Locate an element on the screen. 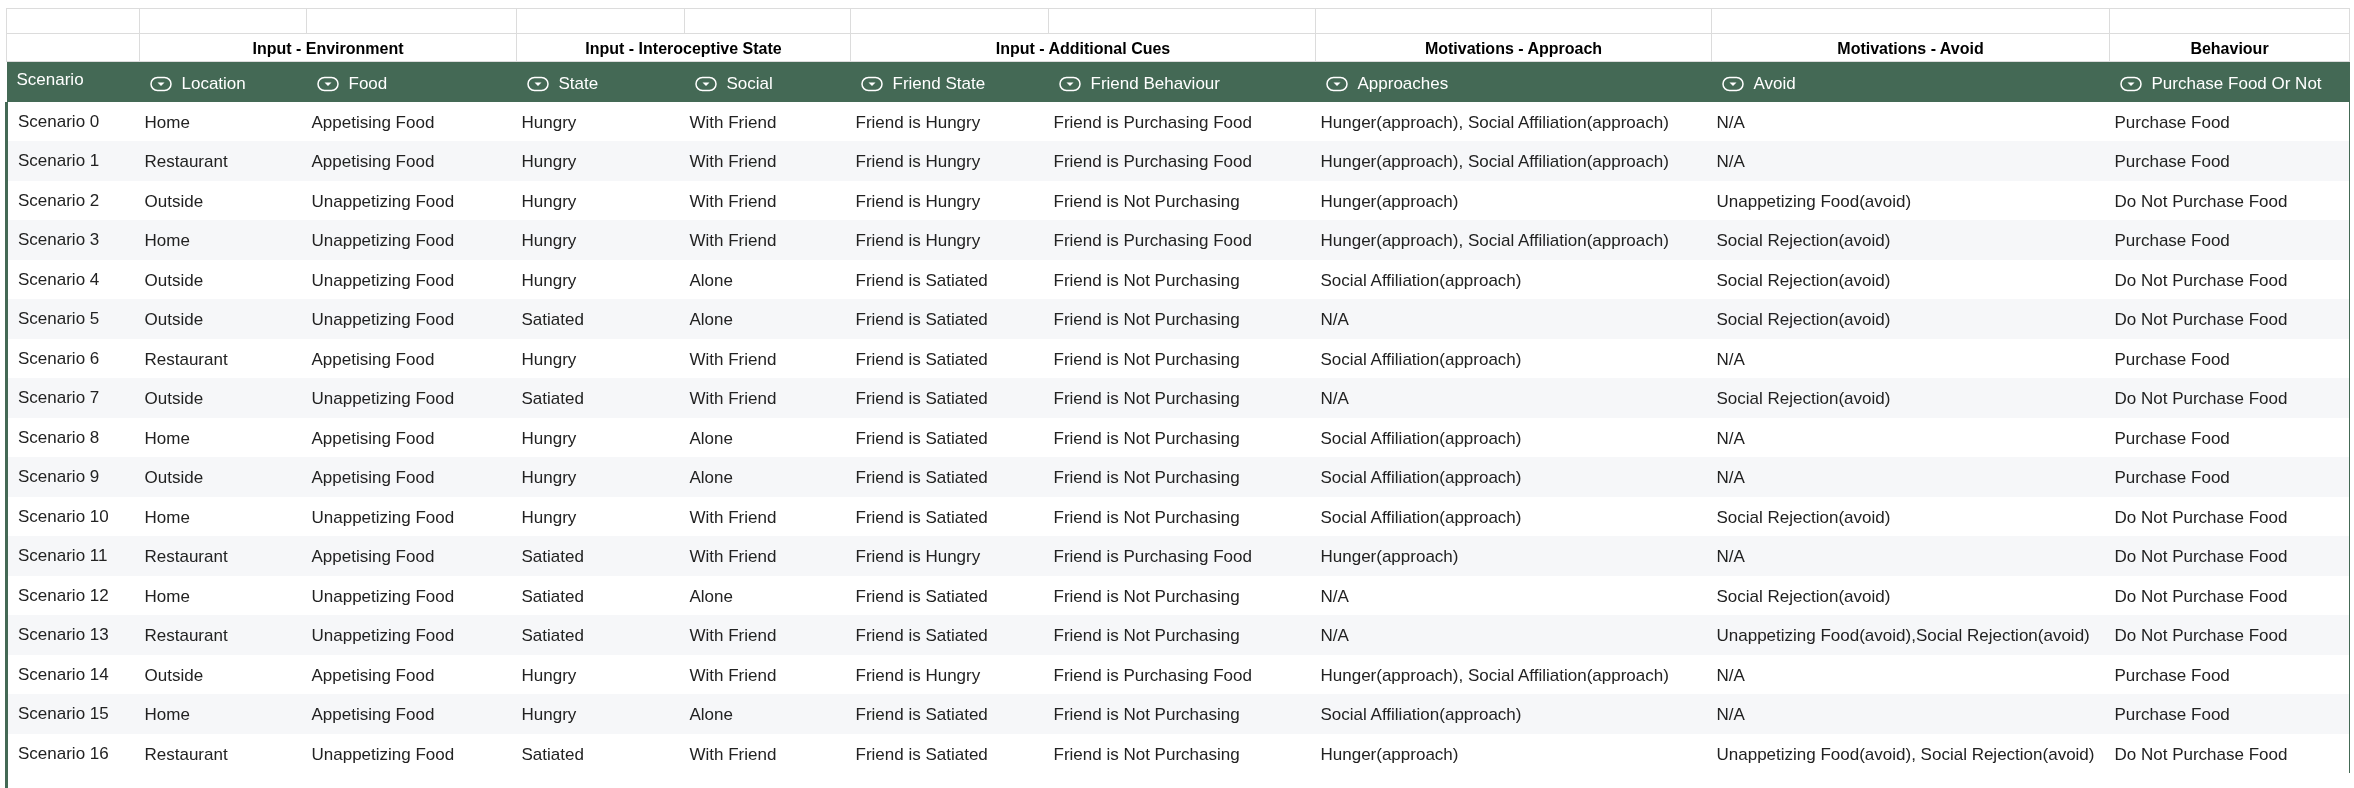  column-header: Social is located at coordinates (749, 84).